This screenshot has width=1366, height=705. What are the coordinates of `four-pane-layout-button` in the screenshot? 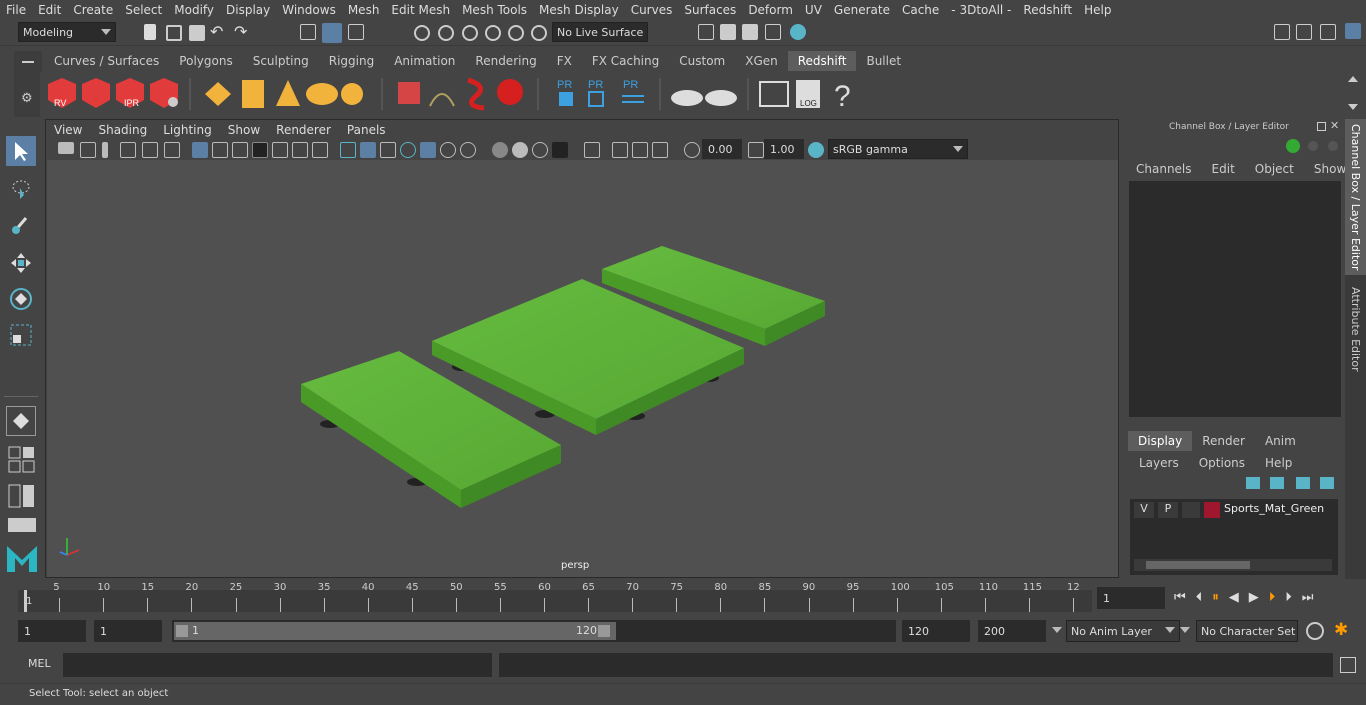 It's located at (22, 460).